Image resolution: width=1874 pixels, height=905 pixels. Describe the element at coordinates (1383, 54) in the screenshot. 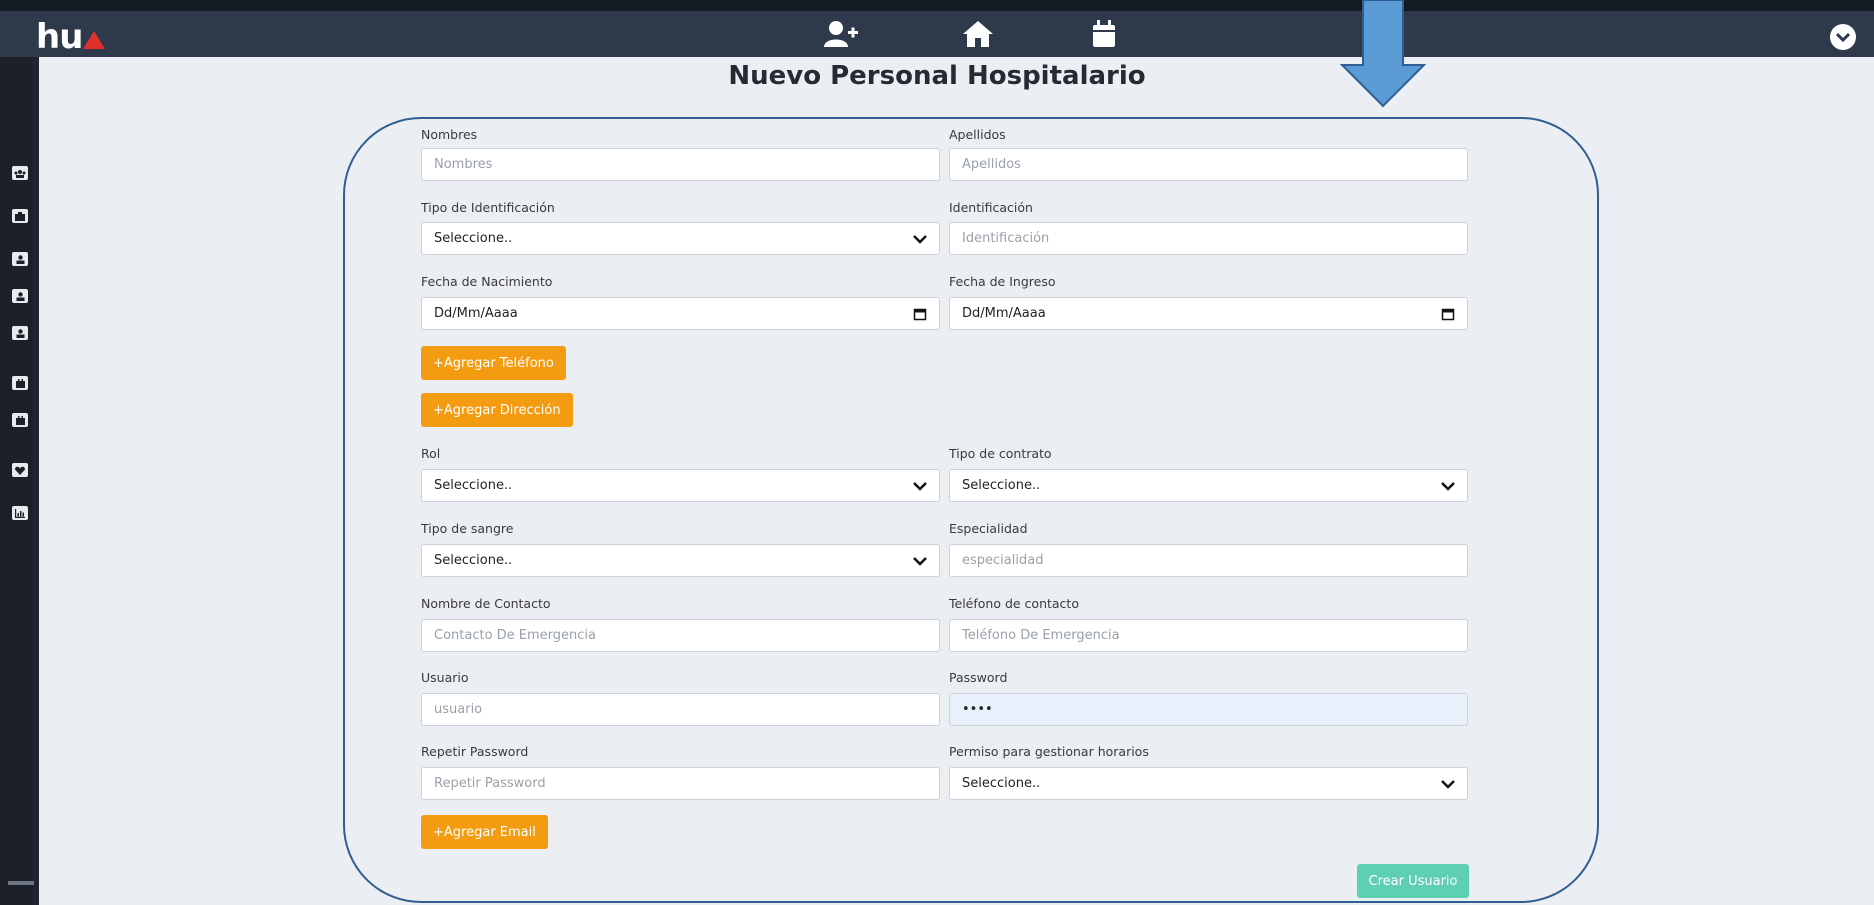

I see `annotation-arrow-icon` at that location.